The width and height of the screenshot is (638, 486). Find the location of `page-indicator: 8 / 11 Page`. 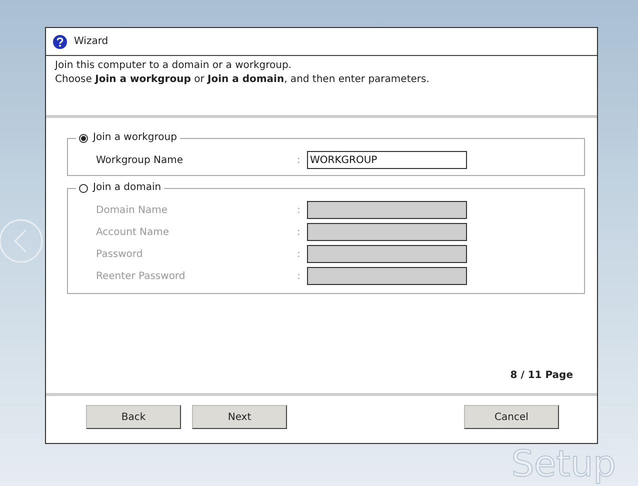

page-indicator: 8 / 11 Page is located at coordinates (541, 376).